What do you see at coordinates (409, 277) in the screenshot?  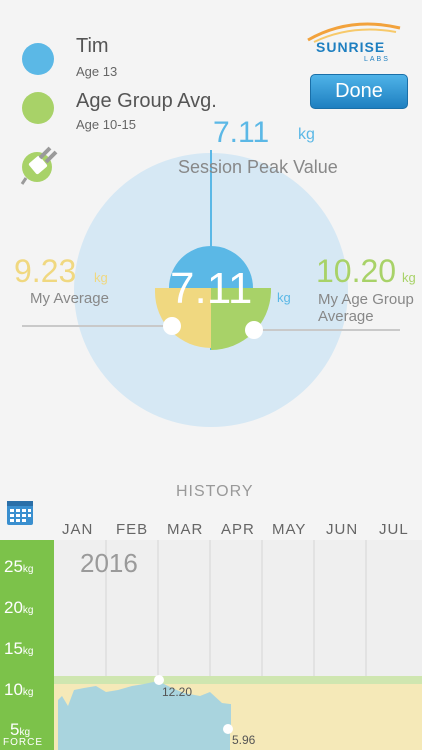 I see `group-average-unit: kg` at bounding box center [409, 277].